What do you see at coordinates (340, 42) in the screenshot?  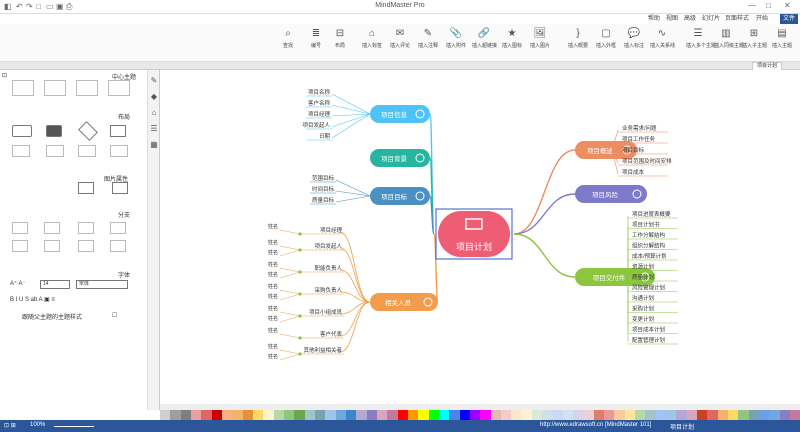 I see `layout-button: ⊟ 布局` at bounding box center [340, 42].